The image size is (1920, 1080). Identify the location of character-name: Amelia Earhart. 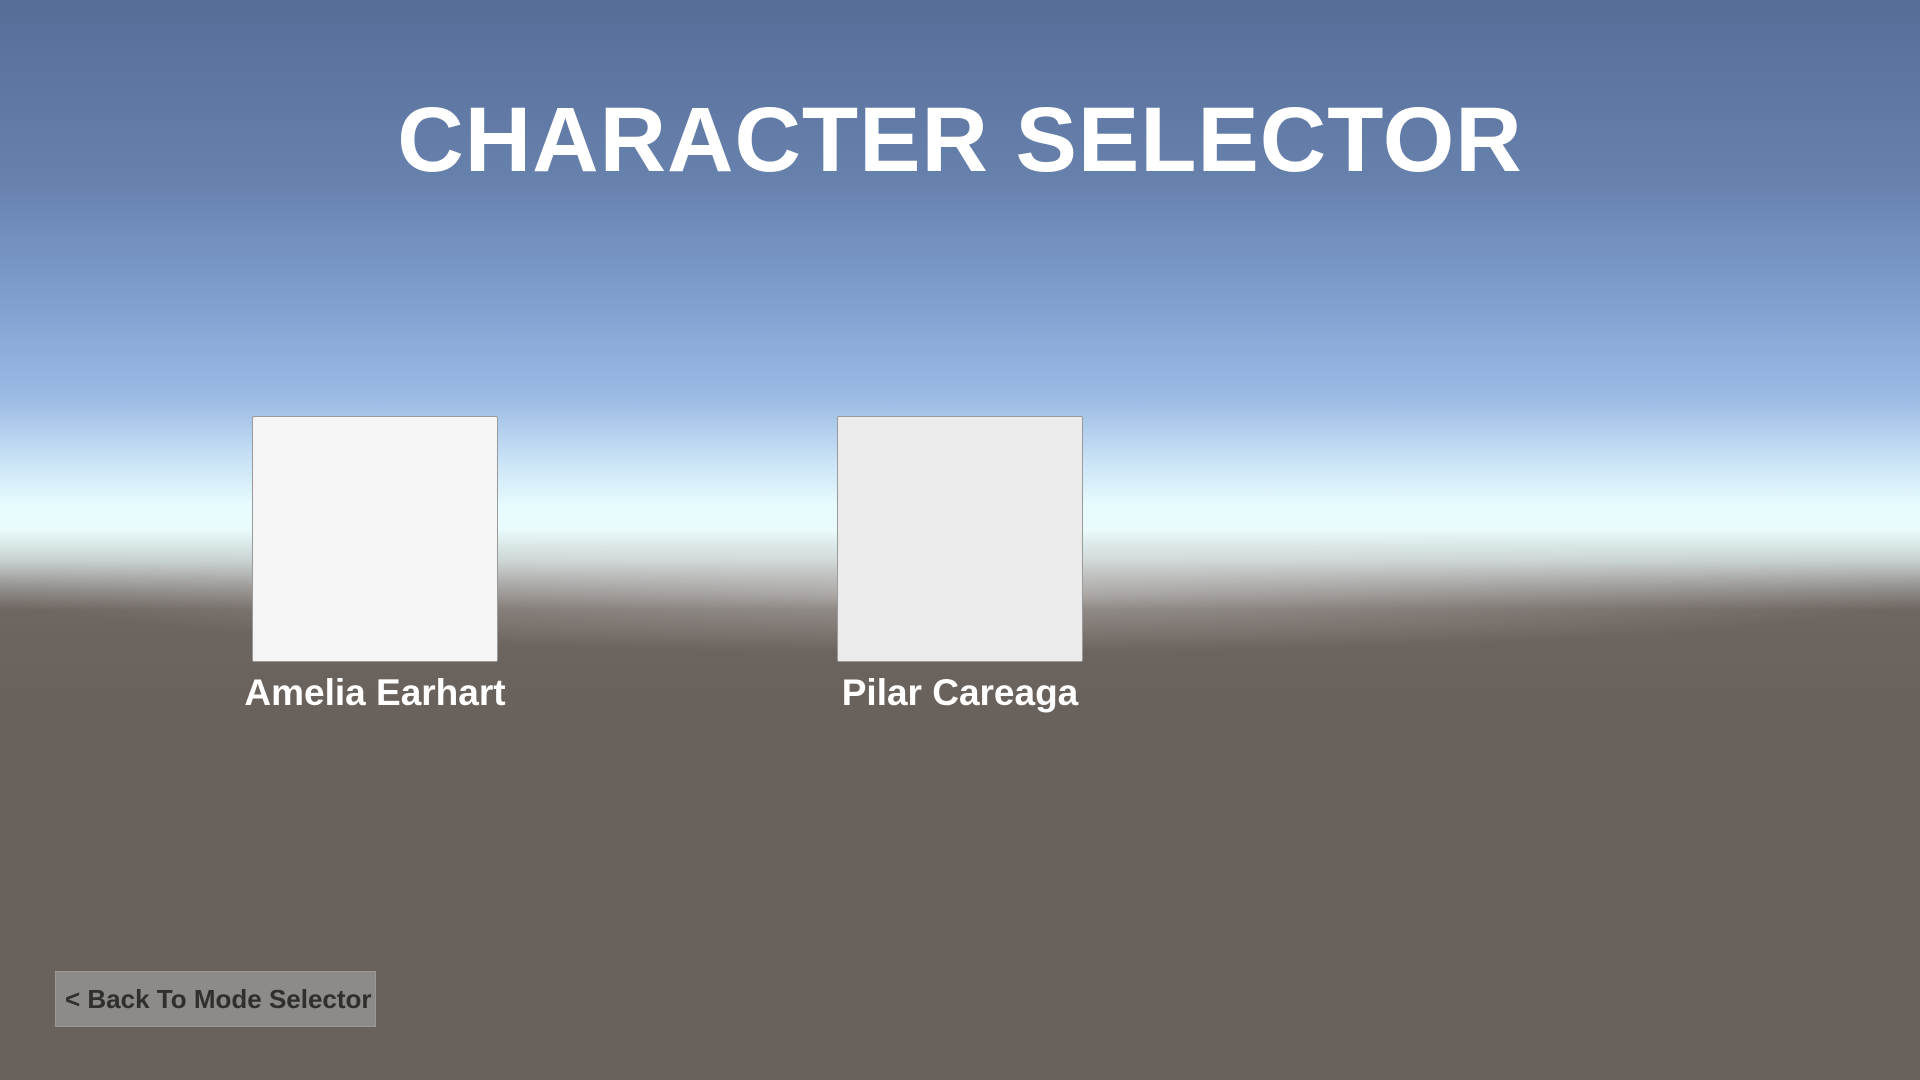
(375, 692).